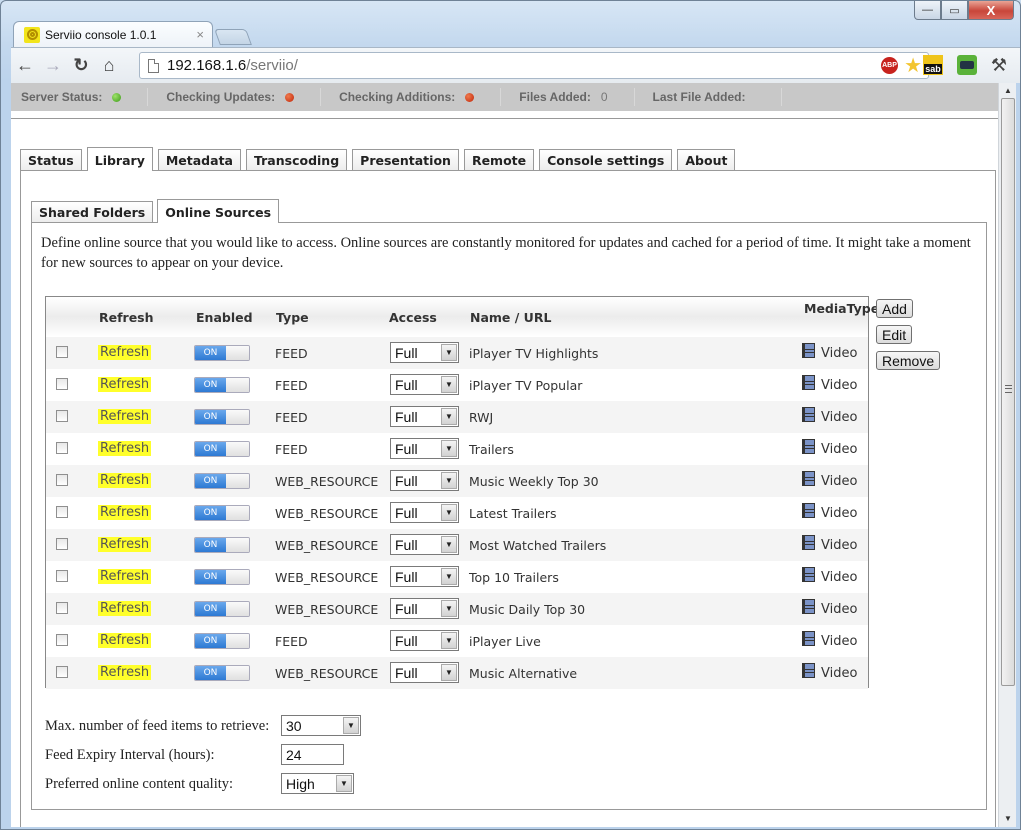  What do you see at coordinates (199, 160) in the screenshot?
I see `tab-metadata: Metadata` at bounding box center [199, 160].